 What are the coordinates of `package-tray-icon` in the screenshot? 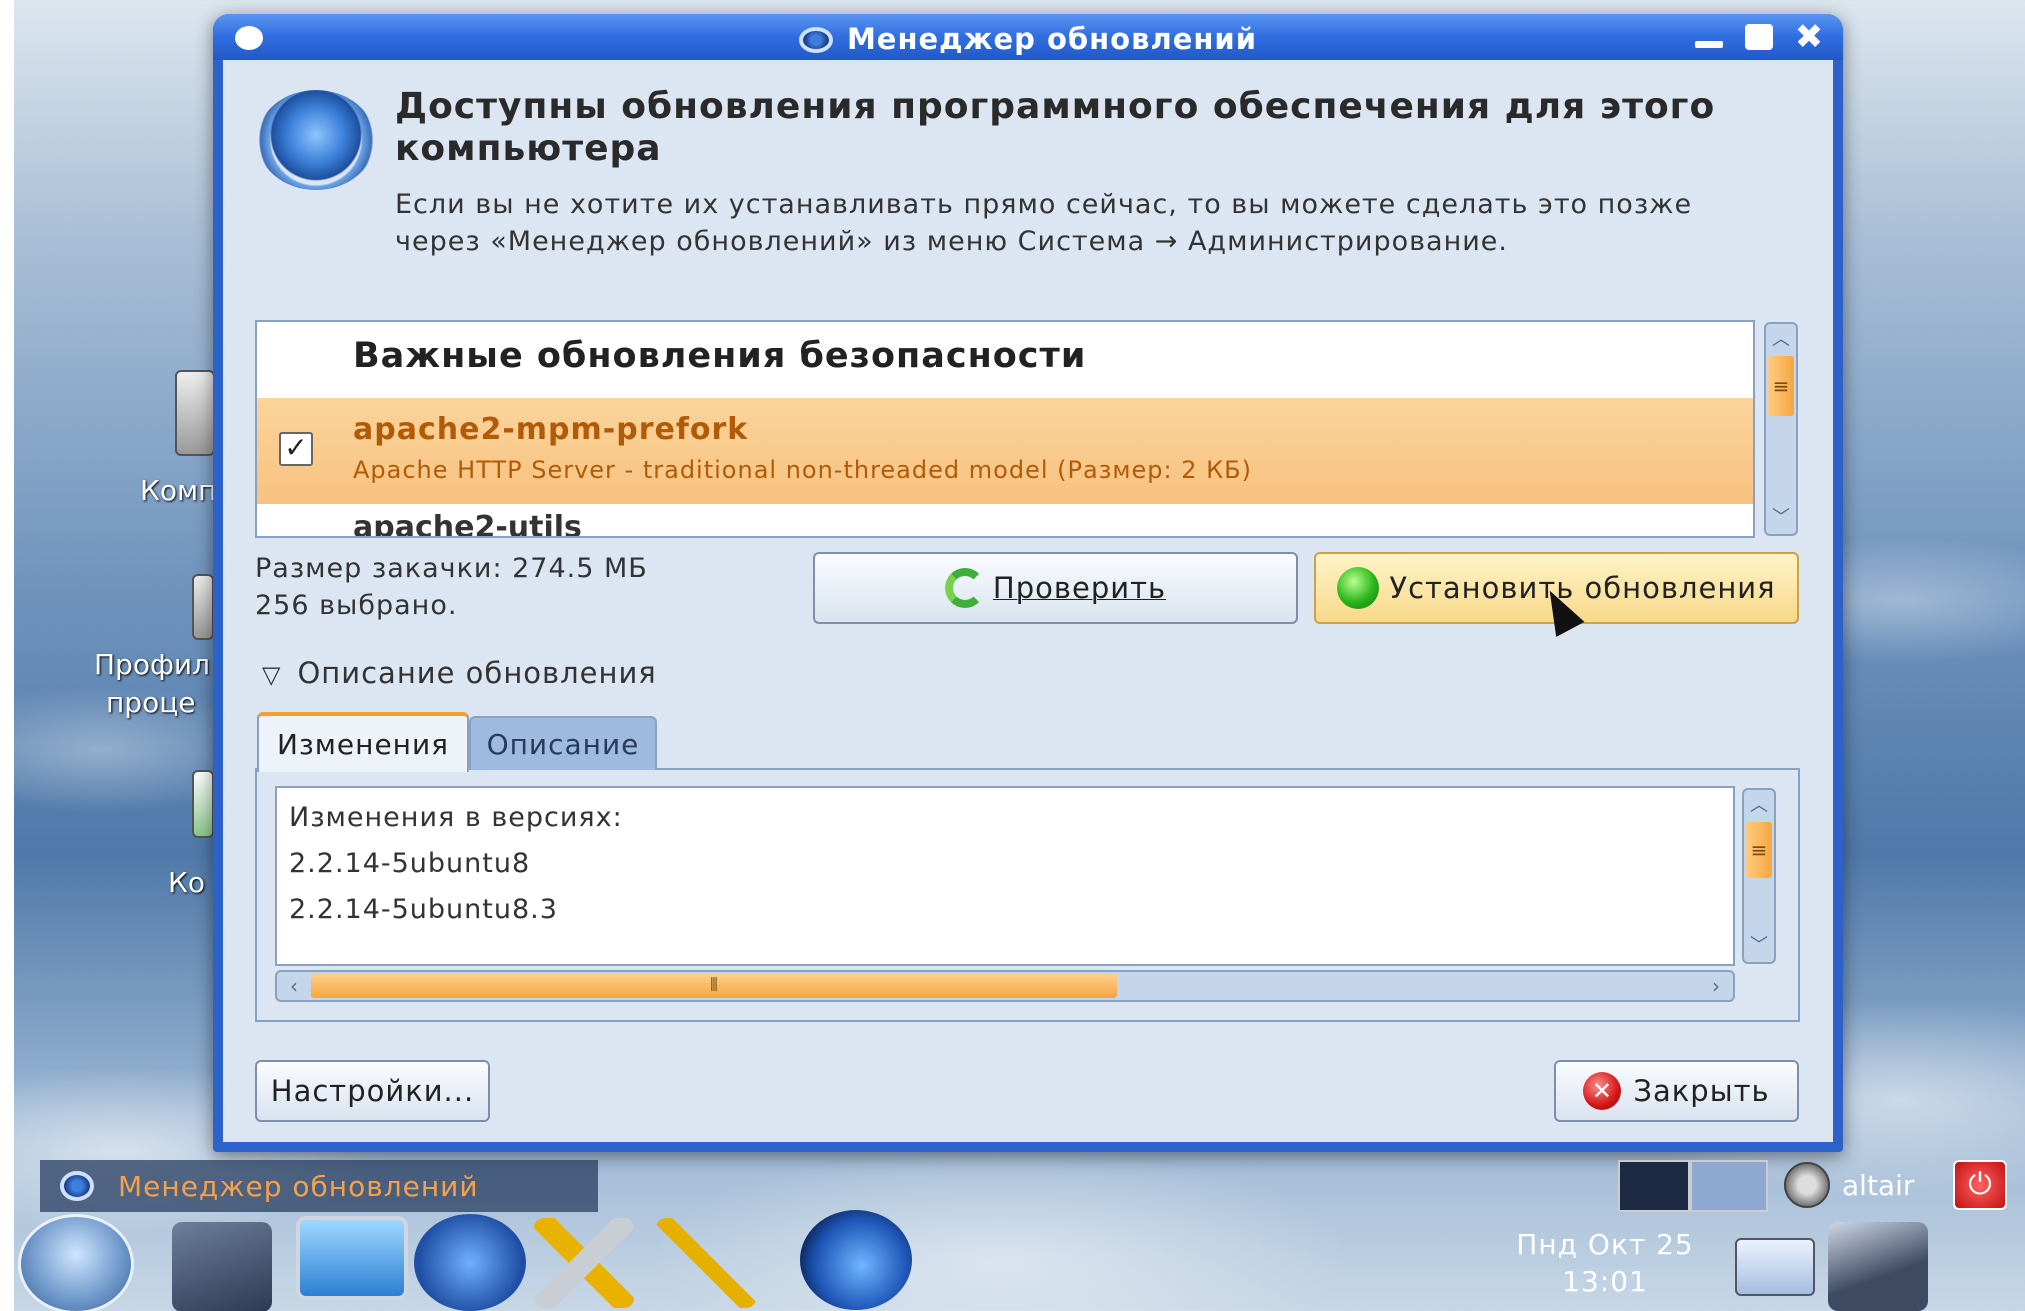 It's located at (1878, 1266).